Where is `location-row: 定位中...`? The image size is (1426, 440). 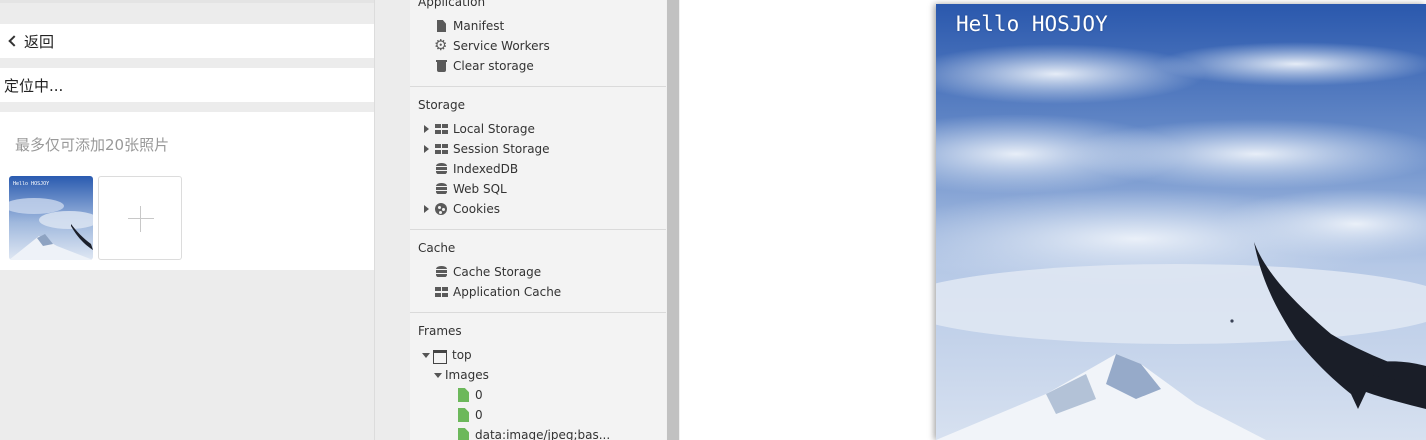 location-row: 定位中... is located at coordinates (187, 85).